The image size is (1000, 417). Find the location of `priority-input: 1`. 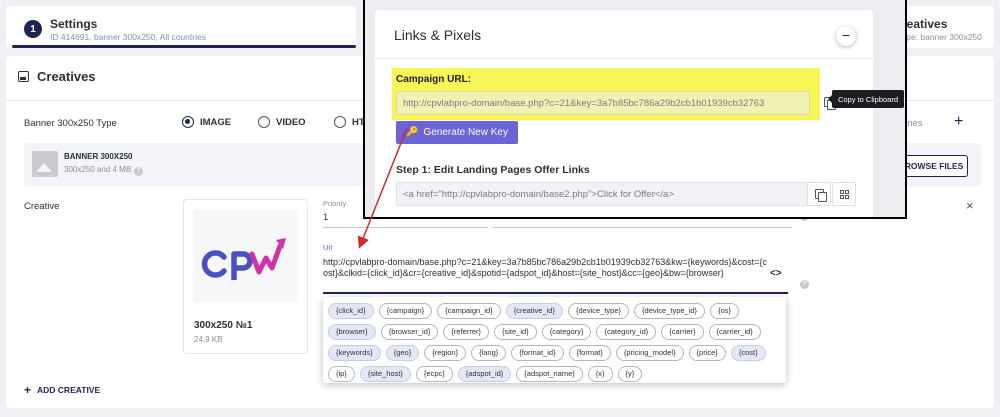

priority-input: 1 is located at coordinates (325, 217).